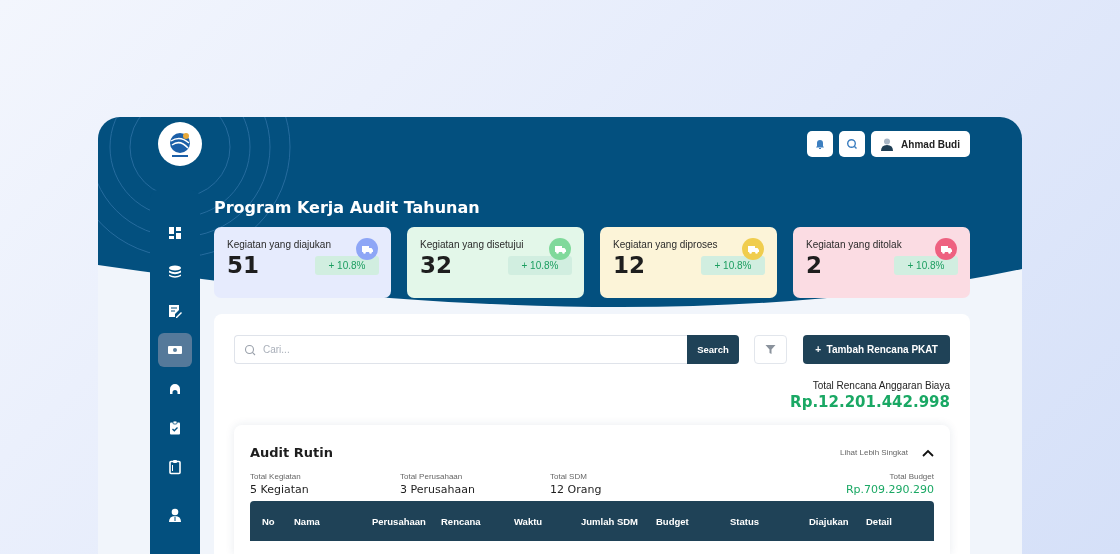 The image size is (1120, 554). I want to click on notification-button, so click(820, 144).